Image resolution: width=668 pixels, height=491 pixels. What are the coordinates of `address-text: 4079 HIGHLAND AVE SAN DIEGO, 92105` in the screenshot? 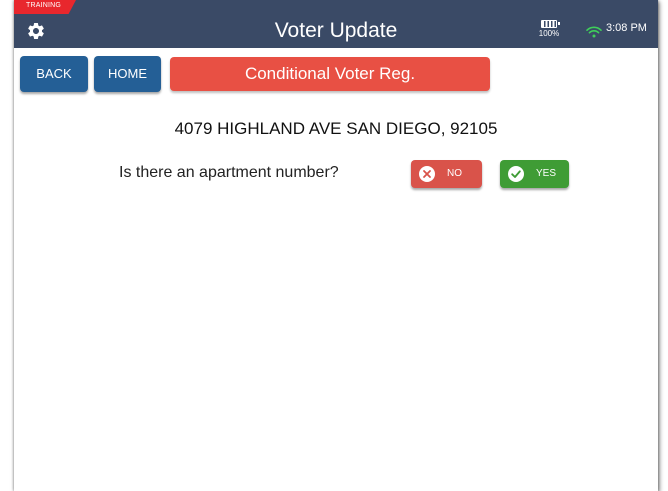 It's located at (336, 128).